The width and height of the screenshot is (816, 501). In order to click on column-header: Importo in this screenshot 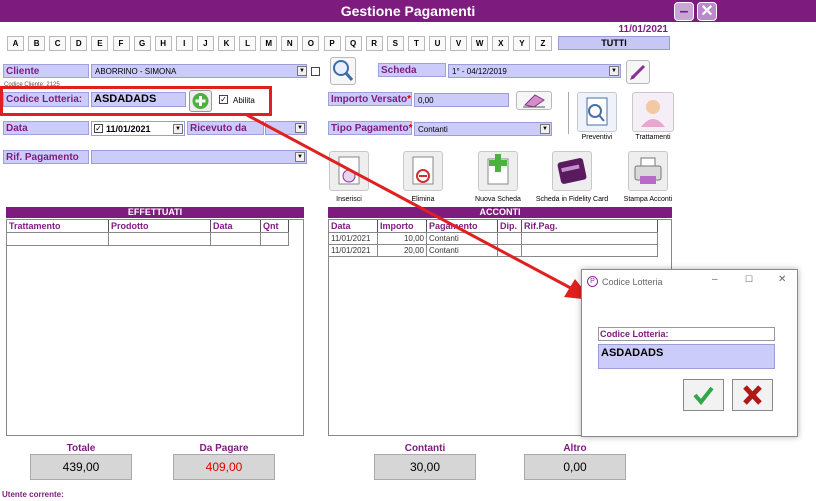, I will do `click(402, 226)`.